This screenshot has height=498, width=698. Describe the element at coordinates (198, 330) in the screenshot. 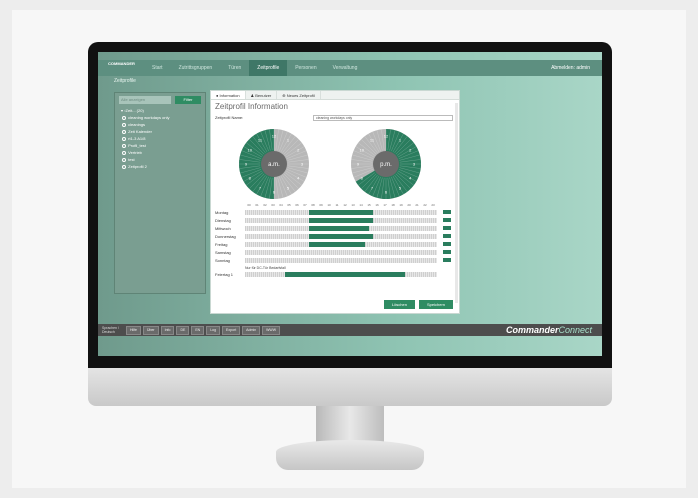

I see `taskbar-button: EN` at that location.